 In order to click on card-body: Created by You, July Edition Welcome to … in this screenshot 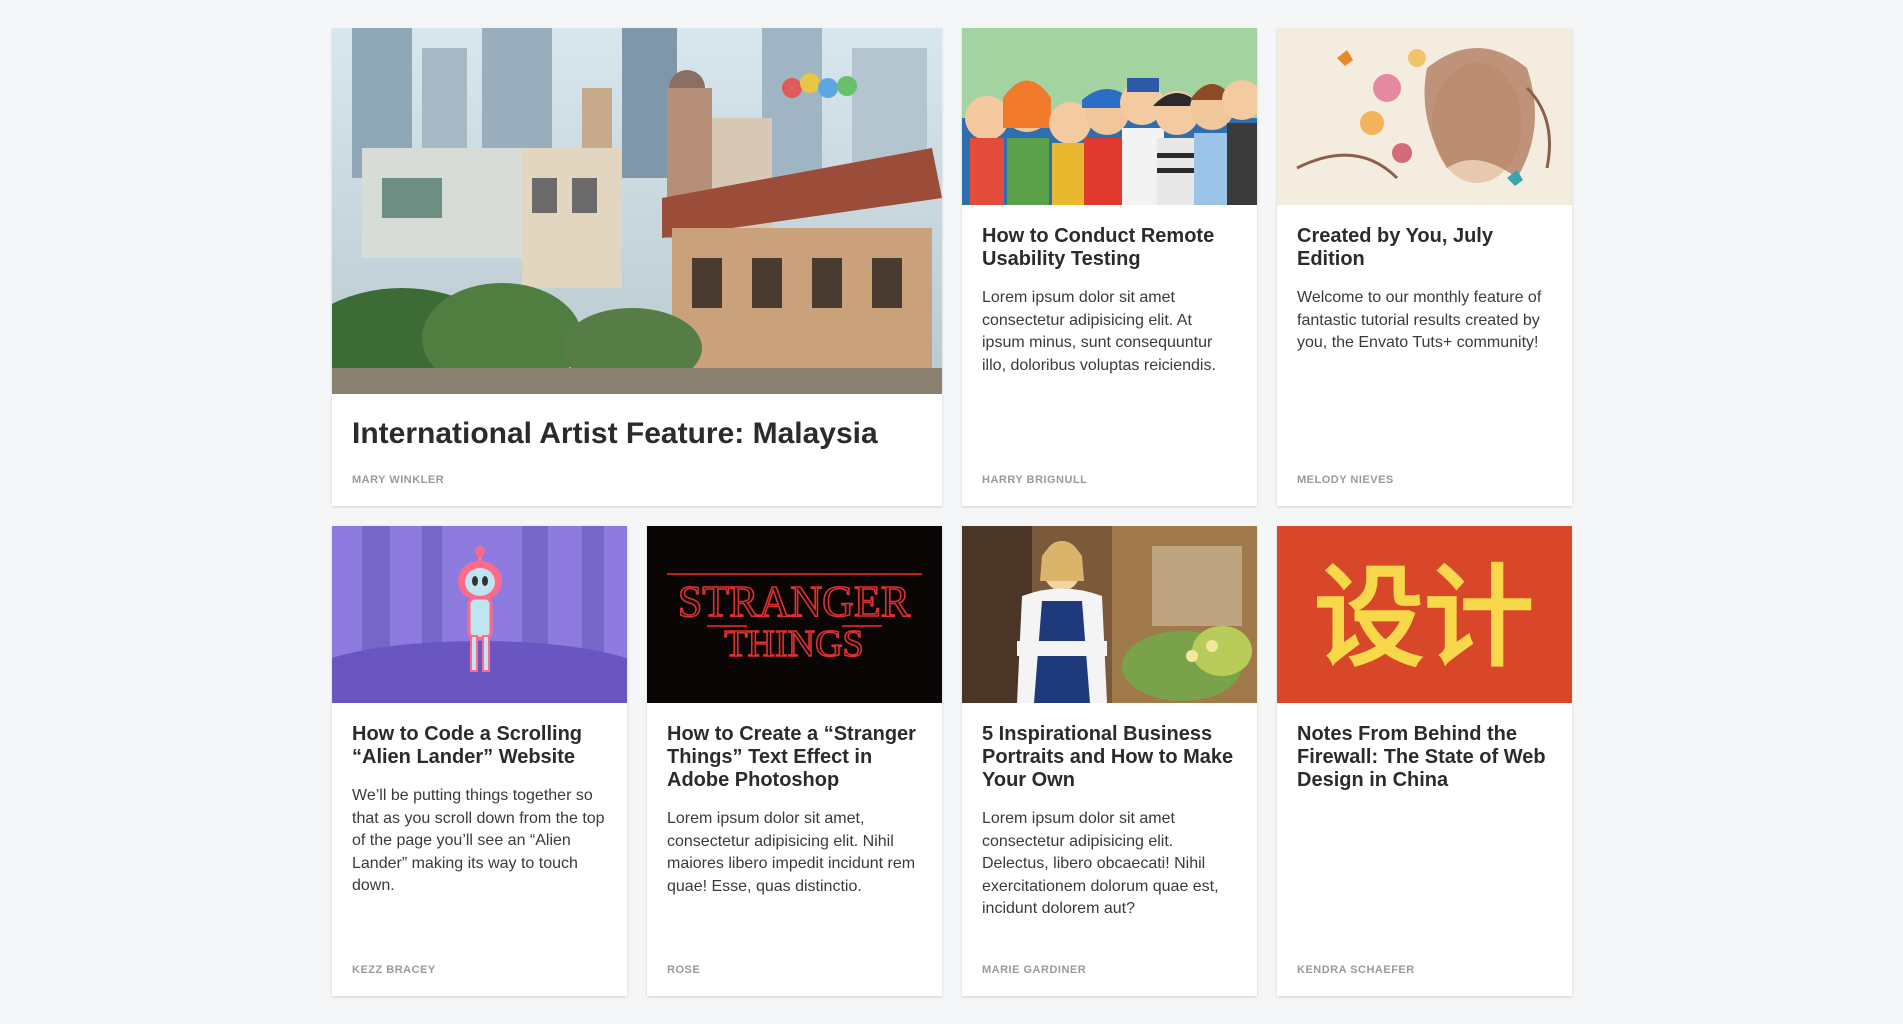, I will do `click(1424, 355)`.